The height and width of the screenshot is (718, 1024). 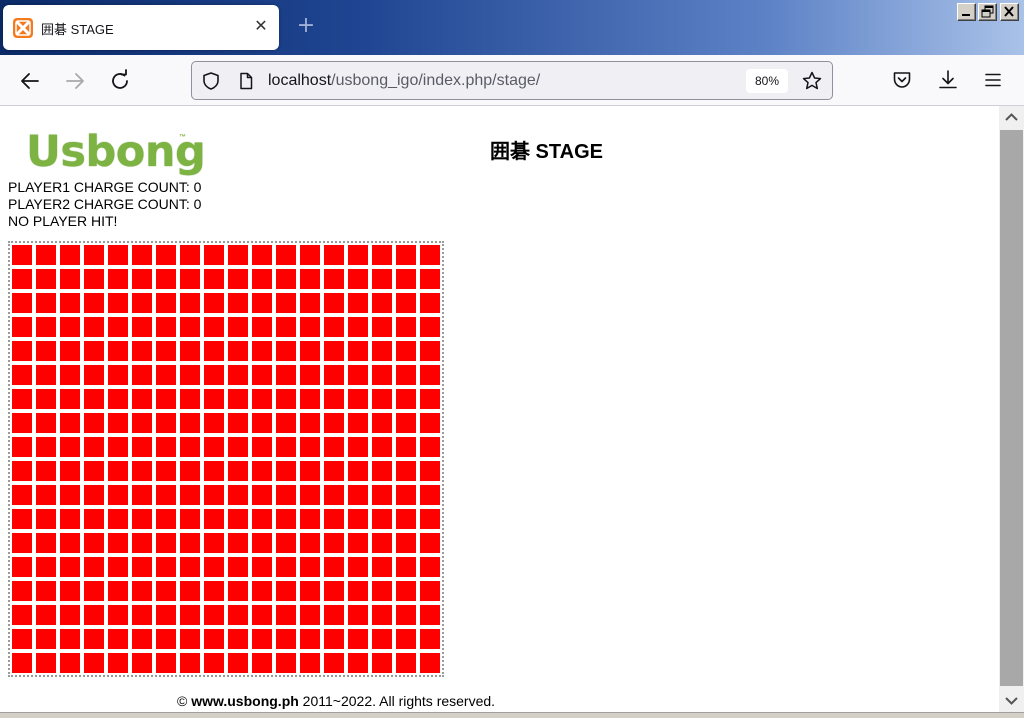 What do you see at coordinates (261, 27) in the screenshot?
I see `tab-close-icon: ✕` at bounding box center [261, 27].